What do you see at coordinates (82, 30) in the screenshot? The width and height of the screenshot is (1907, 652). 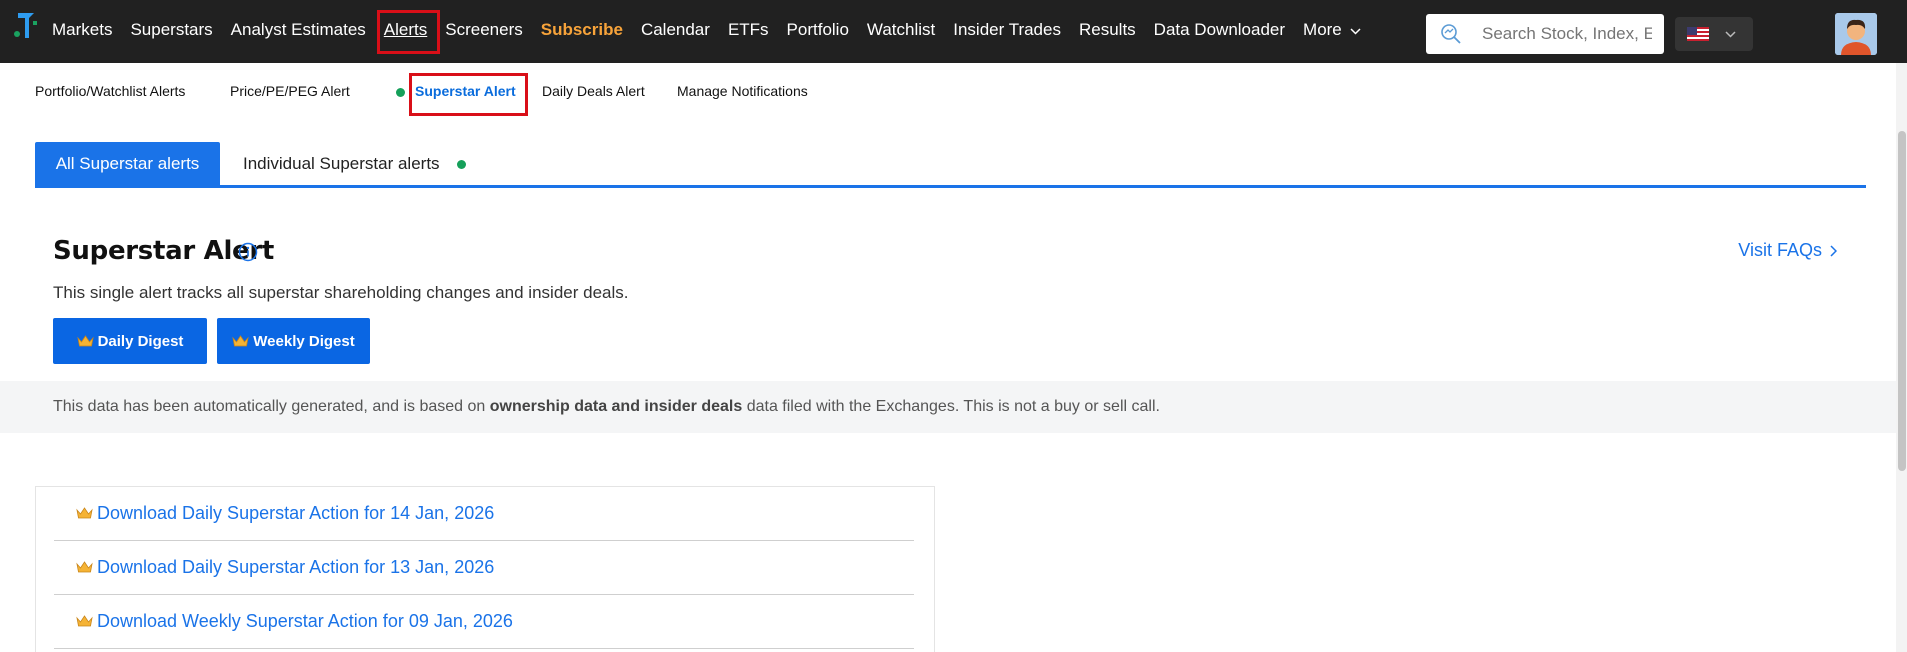 I see `nav-markets: Markets` at bounding box center [82, 30].